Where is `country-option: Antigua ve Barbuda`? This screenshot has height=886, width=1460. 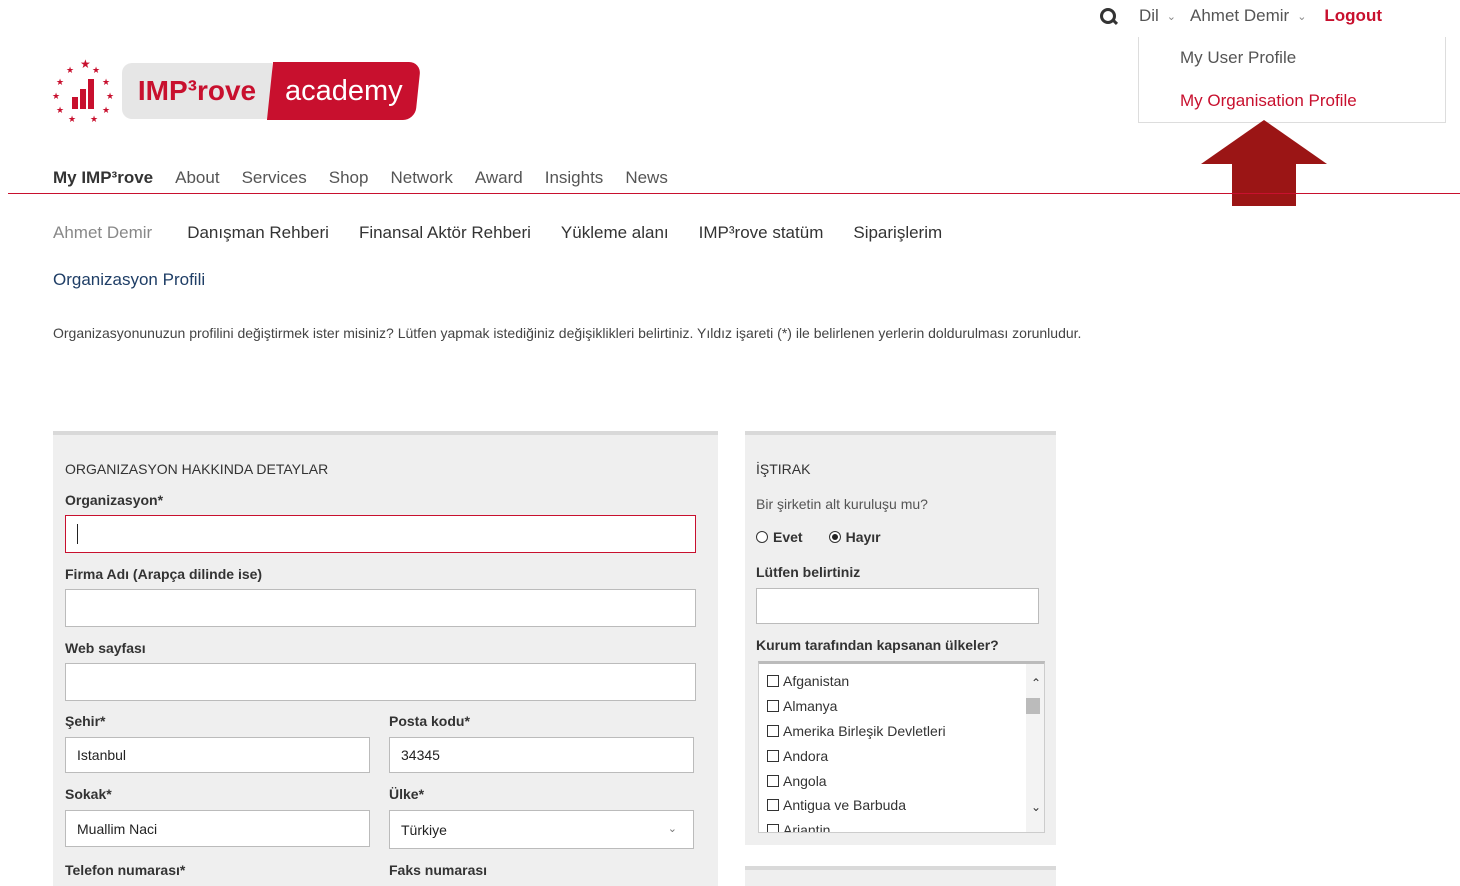
country-option: Antigua ve Barbuda is located at coordinates (836, 805).